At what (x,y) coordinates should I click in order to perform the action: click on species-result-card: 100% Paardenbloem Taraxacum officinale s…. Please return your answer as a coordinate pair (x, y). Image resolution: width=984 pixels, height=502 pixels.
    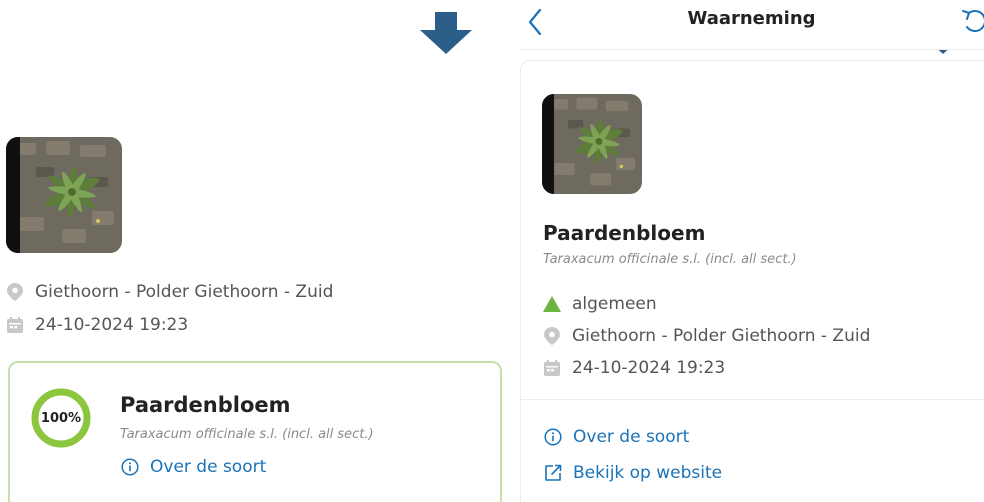
    Looking at the image, I should click on (255, 431).